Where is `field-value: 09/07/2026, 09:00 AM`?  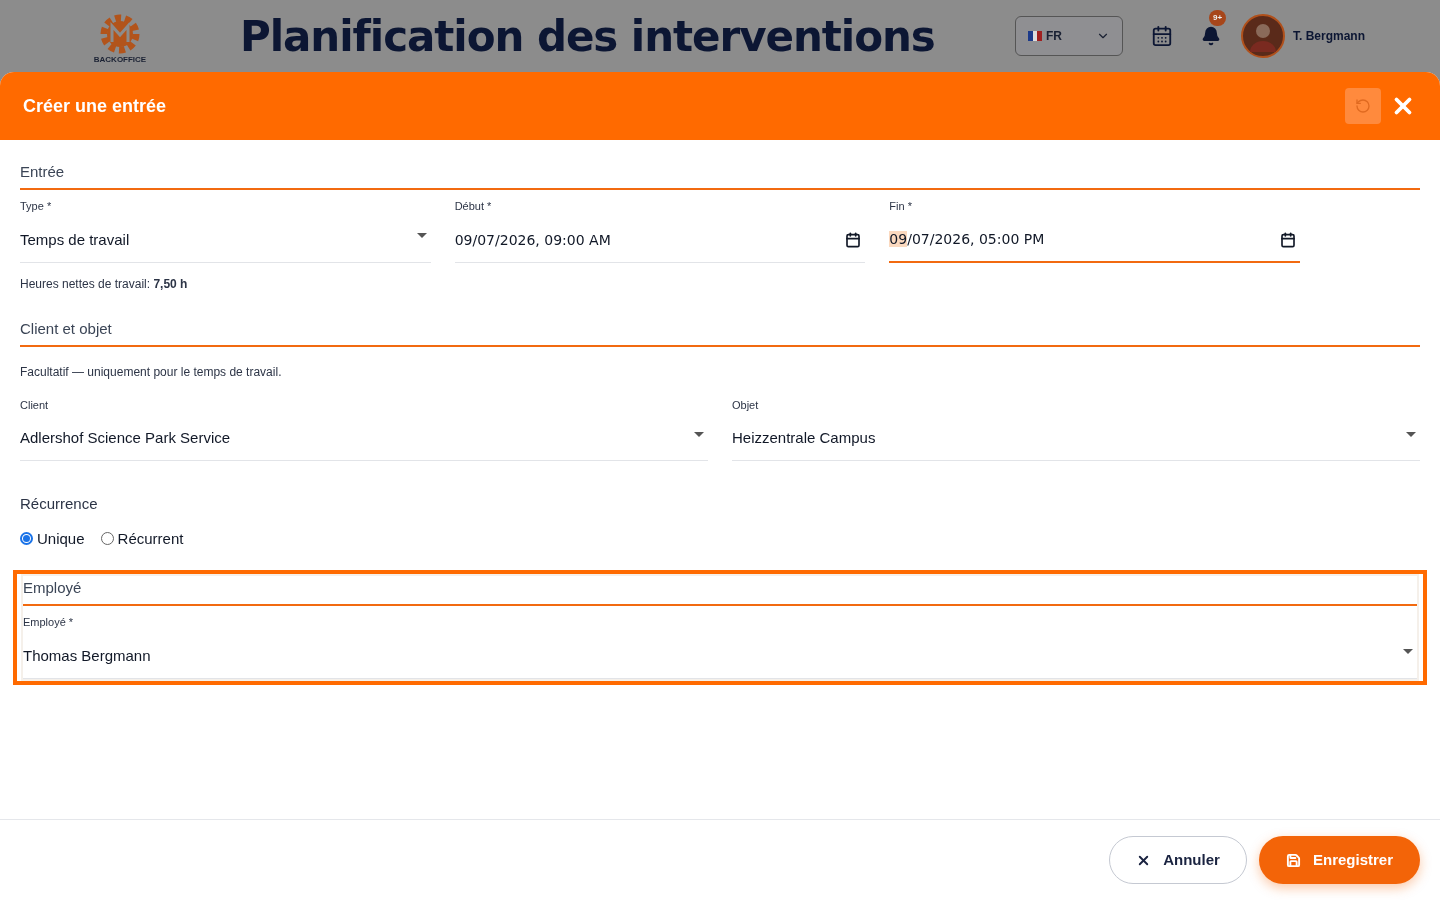
field-value: 09/07/2026, 09:00 AM is located at coordinates (532, 240).